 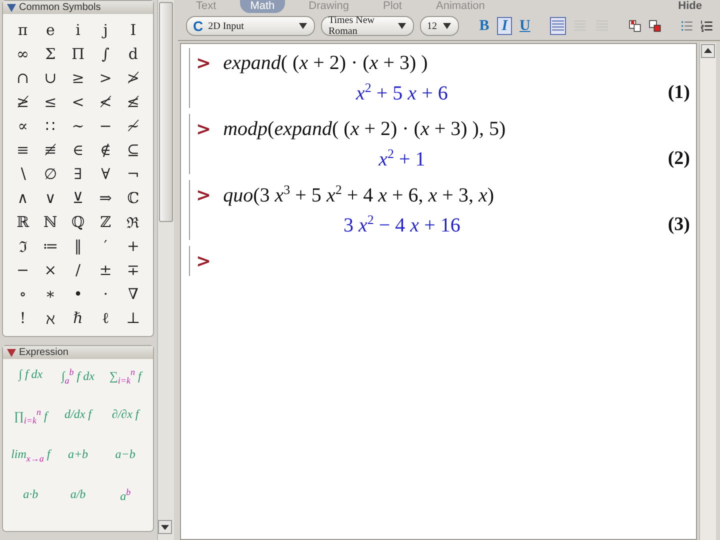 I want to click on symbol-item: ∃, so click(x=78, y=174).